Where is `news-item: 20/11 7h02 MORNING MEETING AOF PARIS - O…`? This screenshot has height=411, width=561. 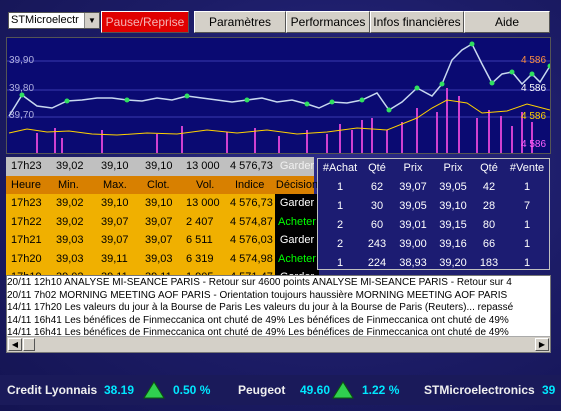
news-item: 20/11 7h02 MORNING MEETING AOF PARIS - O… is located at coordinates (257, 295).